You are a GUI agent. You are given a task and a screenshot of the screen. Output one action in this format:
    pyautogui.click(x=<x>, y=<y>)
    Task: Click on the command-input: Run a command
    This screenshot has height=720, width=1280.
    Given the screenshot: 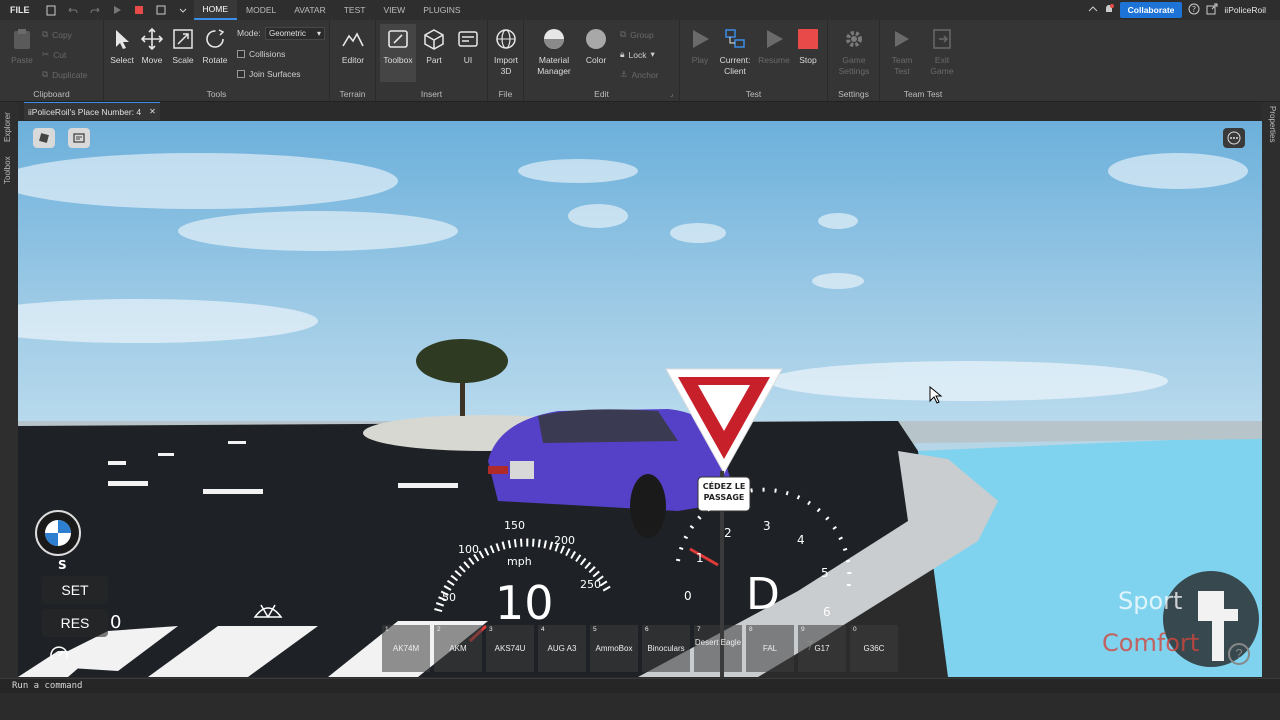 What is the action you would take?
    pyautogui.click(x=47, y=686)
    